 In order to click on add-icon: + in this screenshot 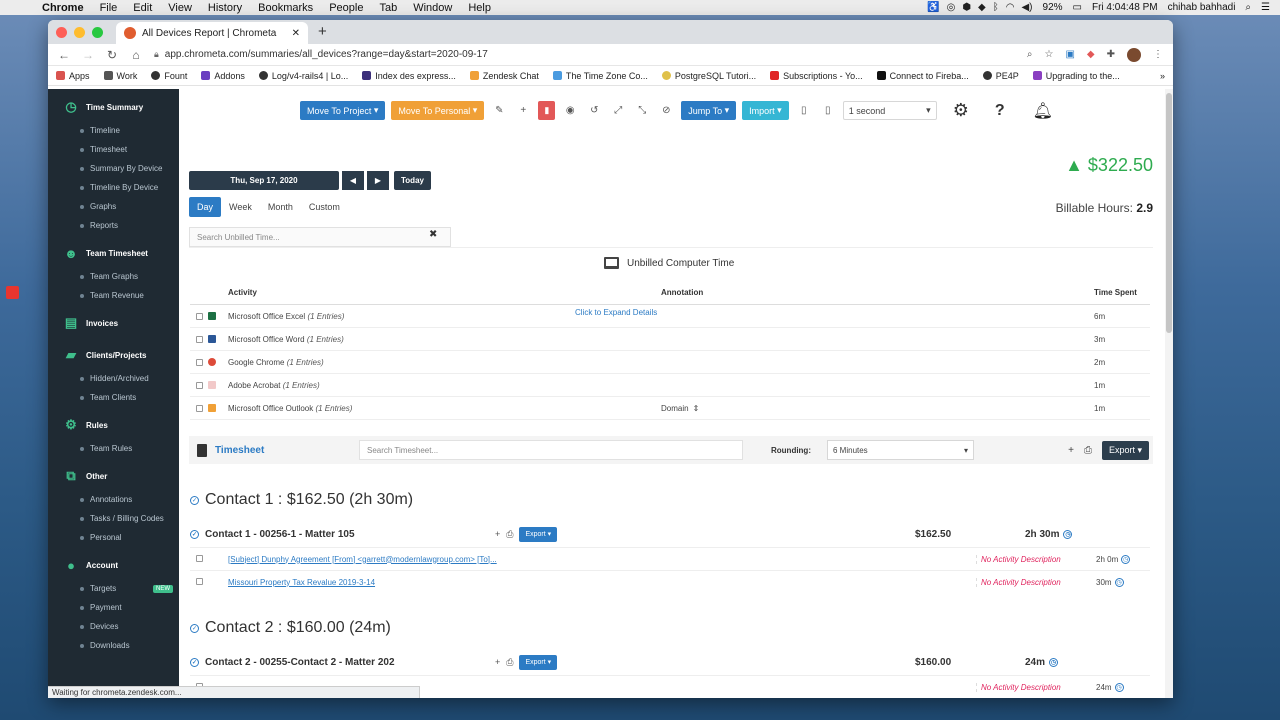, I will do `click(523, 110)`.